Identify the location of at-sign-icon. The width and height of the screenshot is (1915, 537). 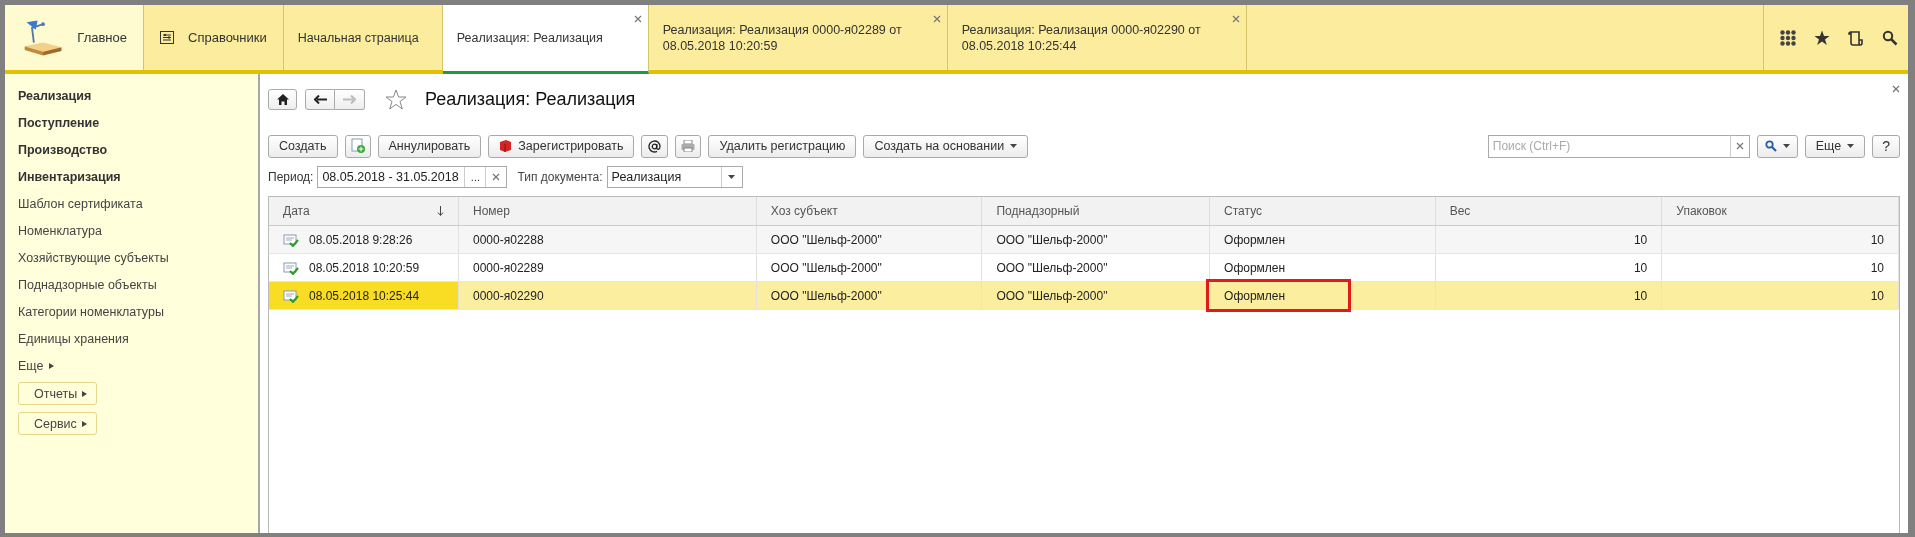
(655, 146).